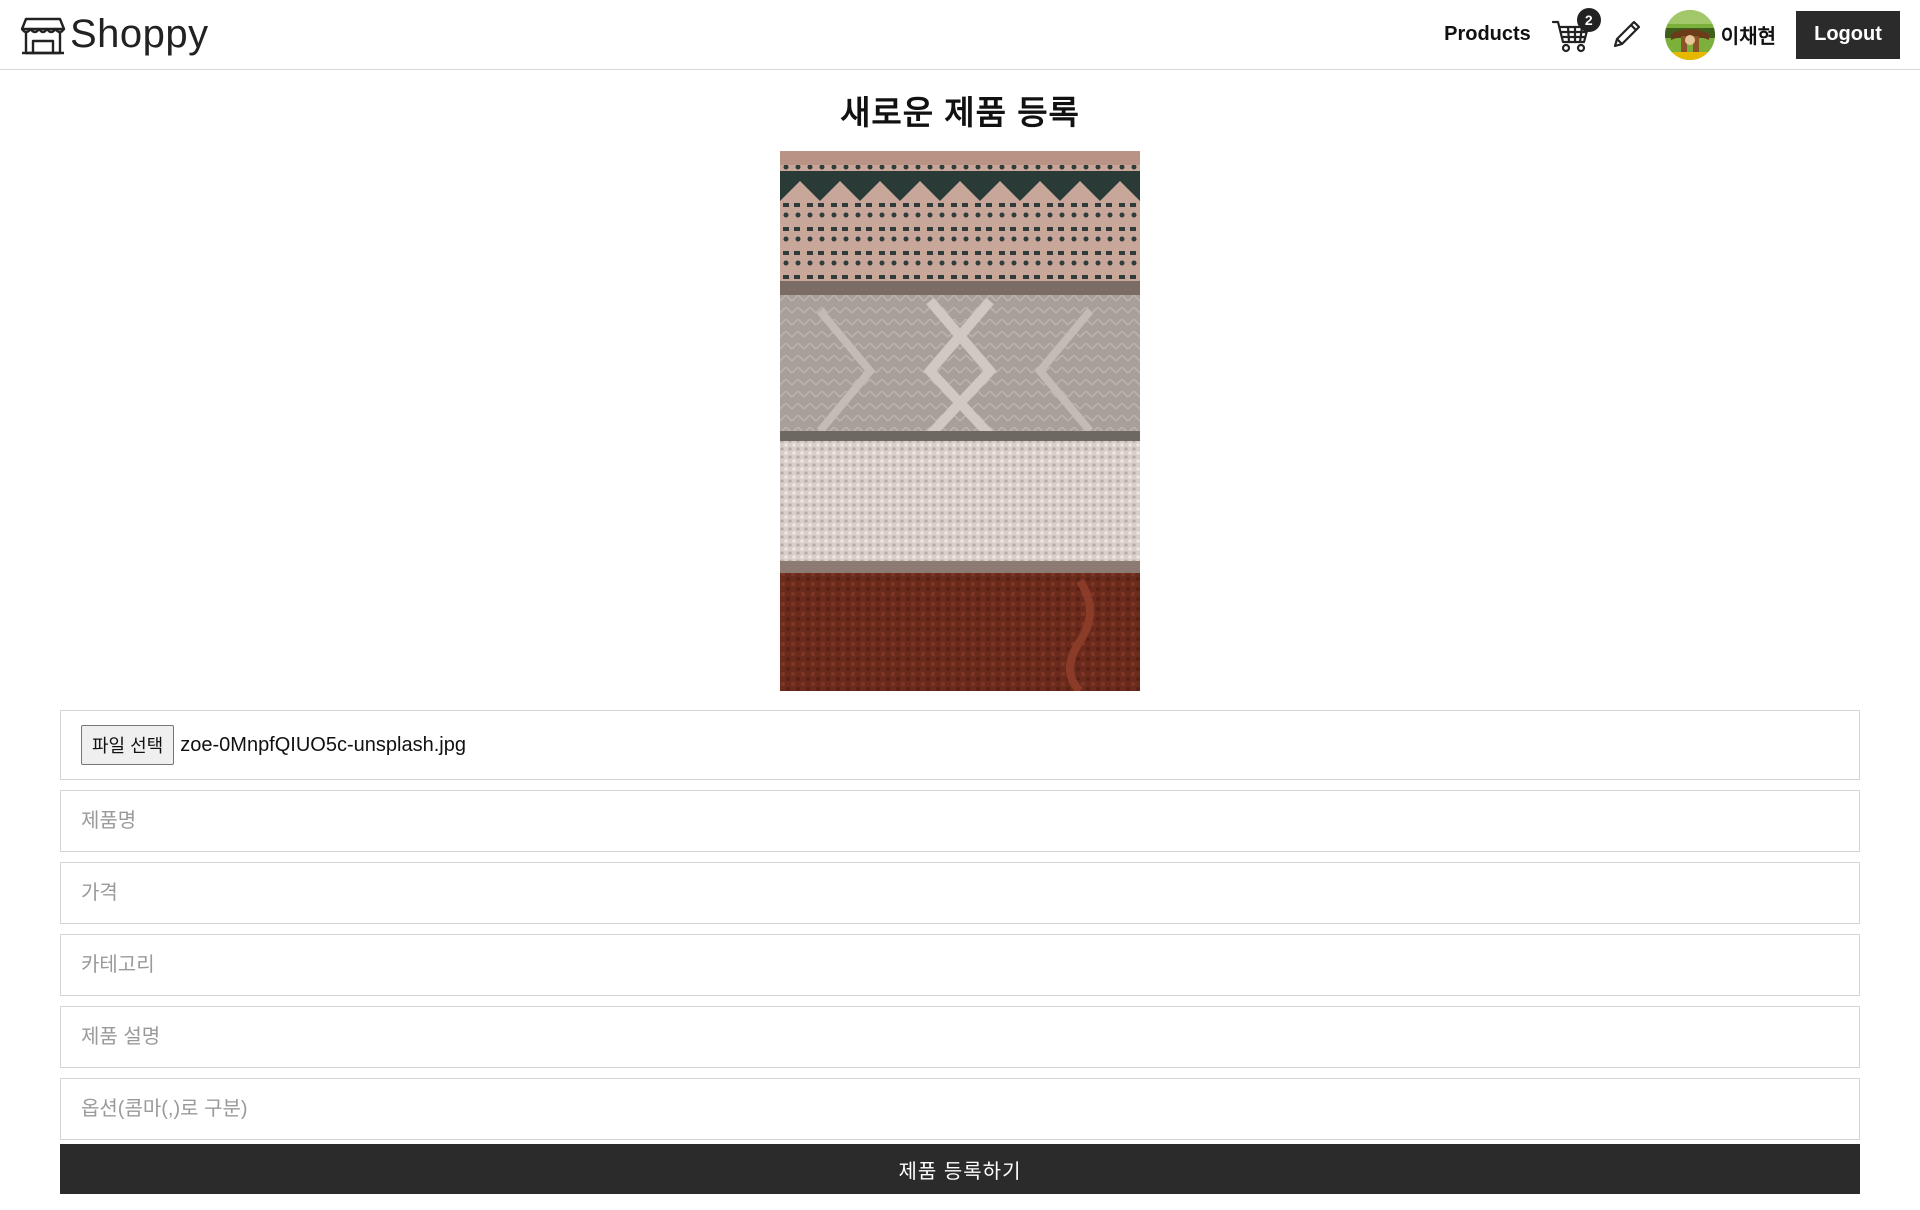 This screenshot has height=1210, width=1920. I want to click on user-profile: 이채현, so click(1720, 34).